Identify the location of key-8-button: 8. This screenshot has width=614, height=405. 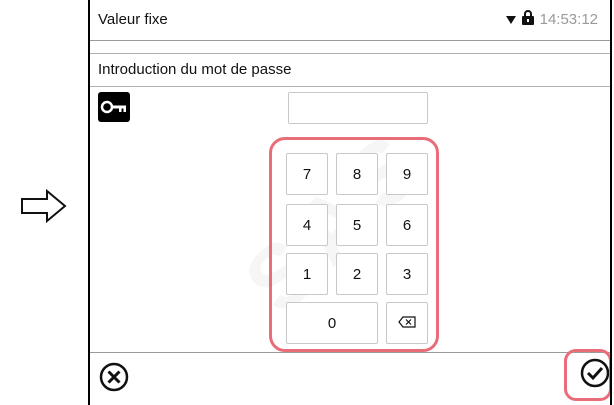
(357, 174).